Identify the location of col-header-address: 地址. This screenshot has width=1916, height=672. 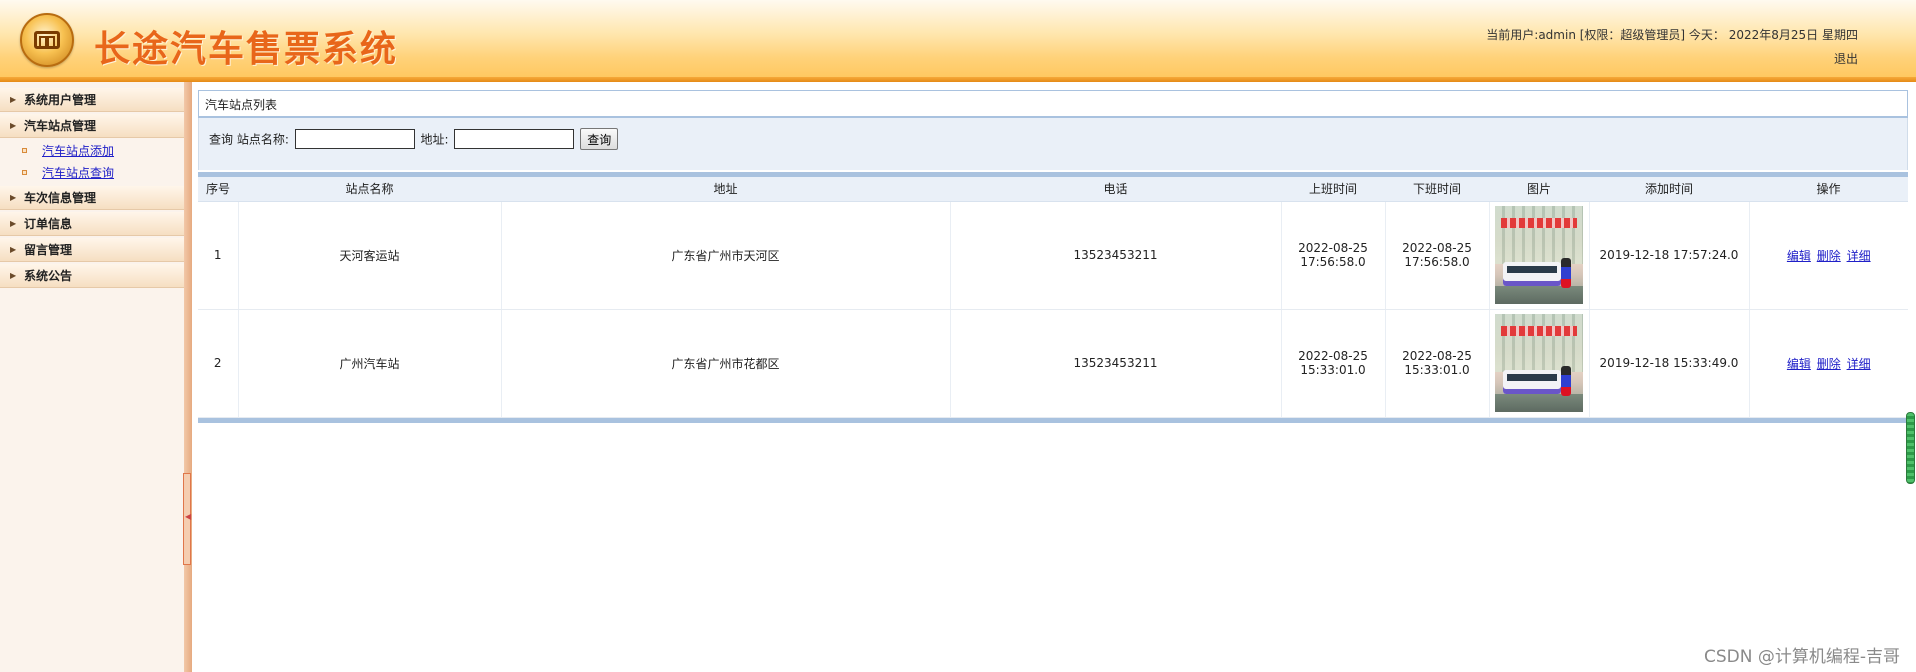
(725, 189).